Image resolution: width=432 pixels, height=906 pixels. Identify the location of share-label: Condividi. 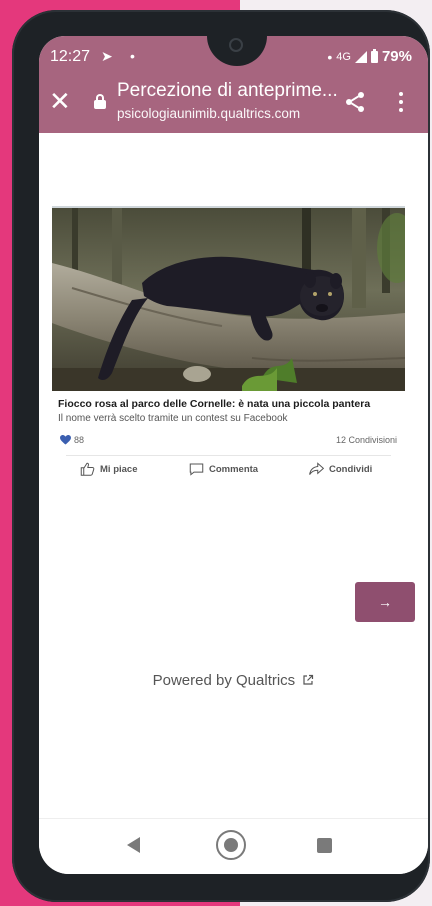
(351, 469).